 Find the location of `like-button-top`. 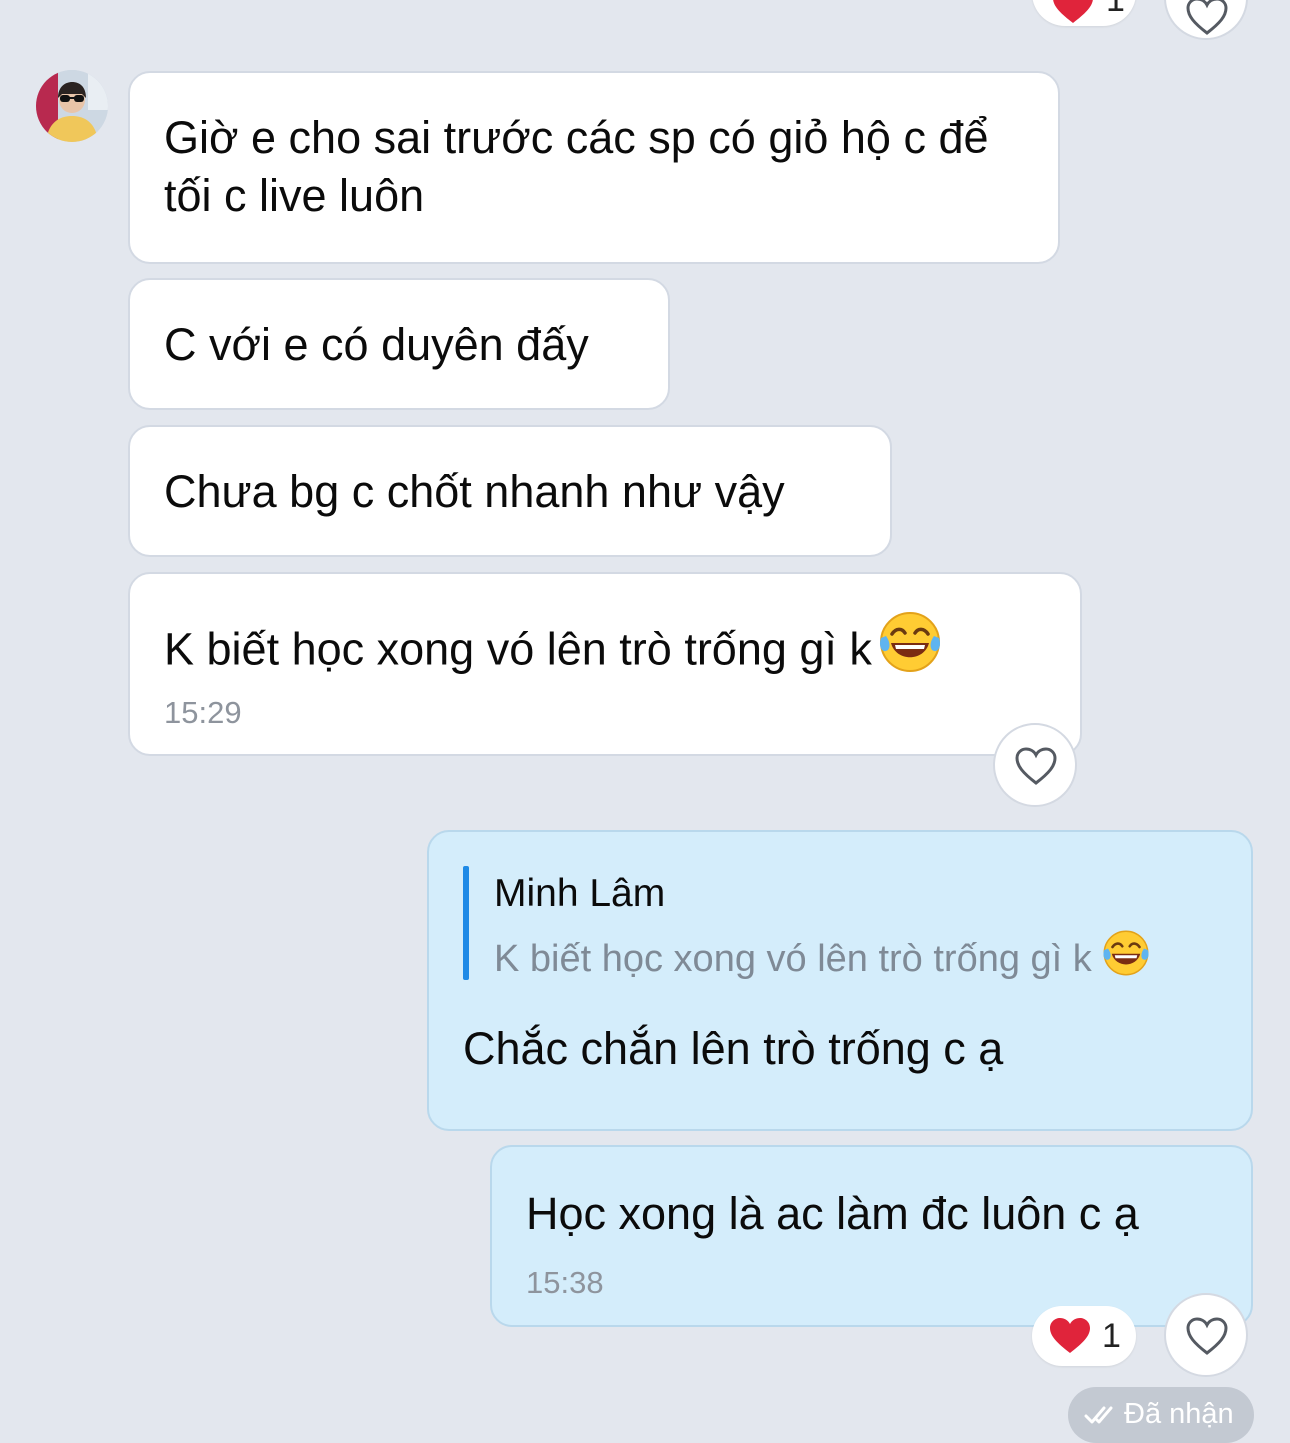

like-button-top is located at coordinates (1206, 20).